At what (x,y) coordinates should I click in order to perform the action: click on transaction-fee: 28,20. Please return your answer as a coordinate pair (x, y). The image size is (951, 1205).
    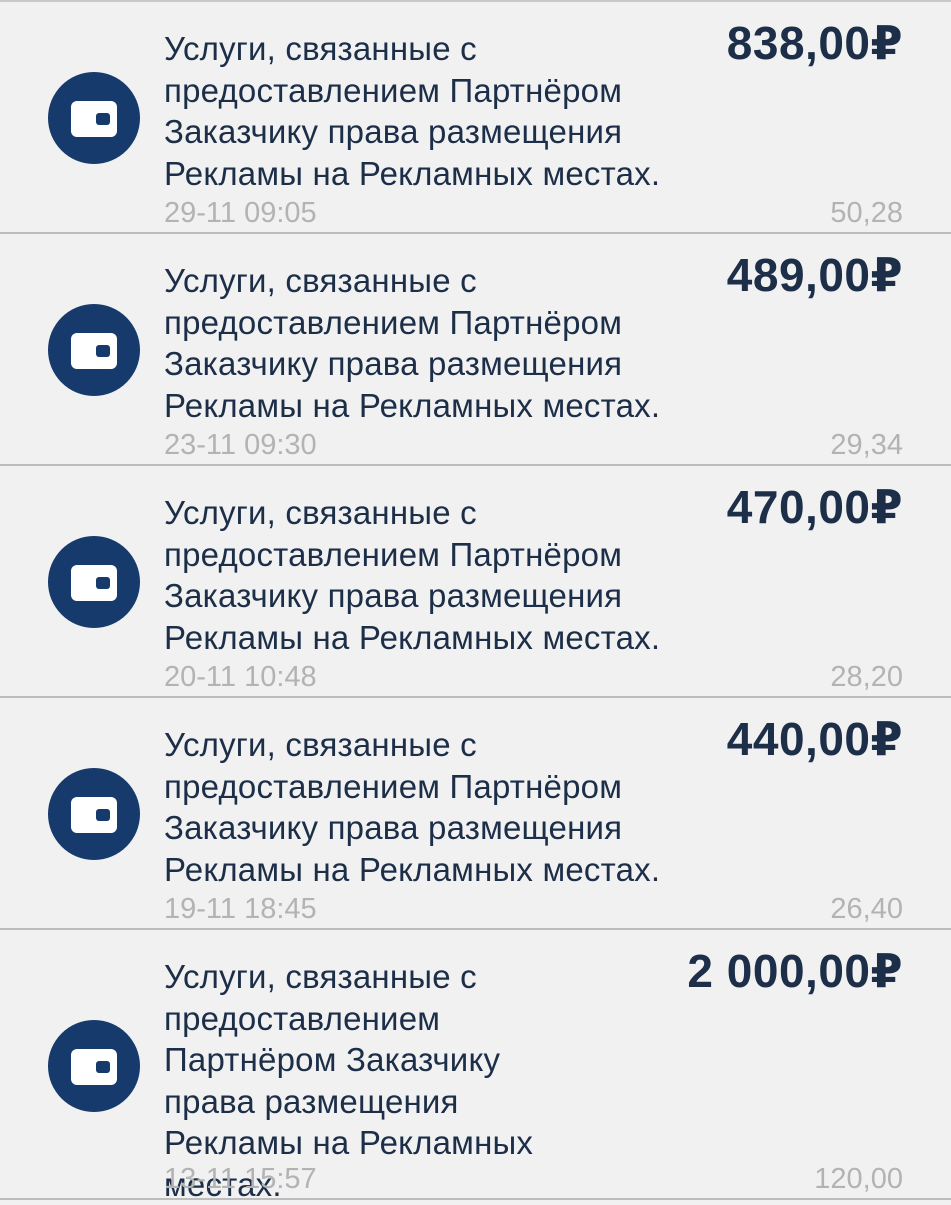
    Looking at the image, I should click on (866, 677).